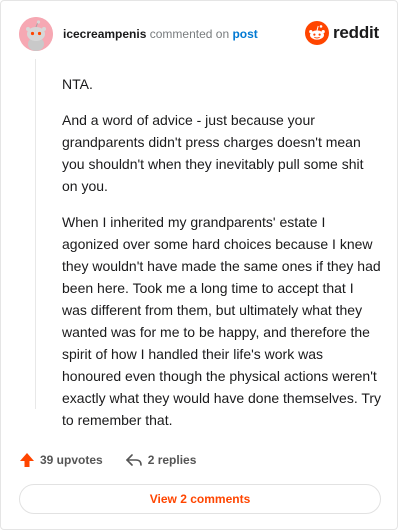  I want to click on post-link: post, so click(244, 34).